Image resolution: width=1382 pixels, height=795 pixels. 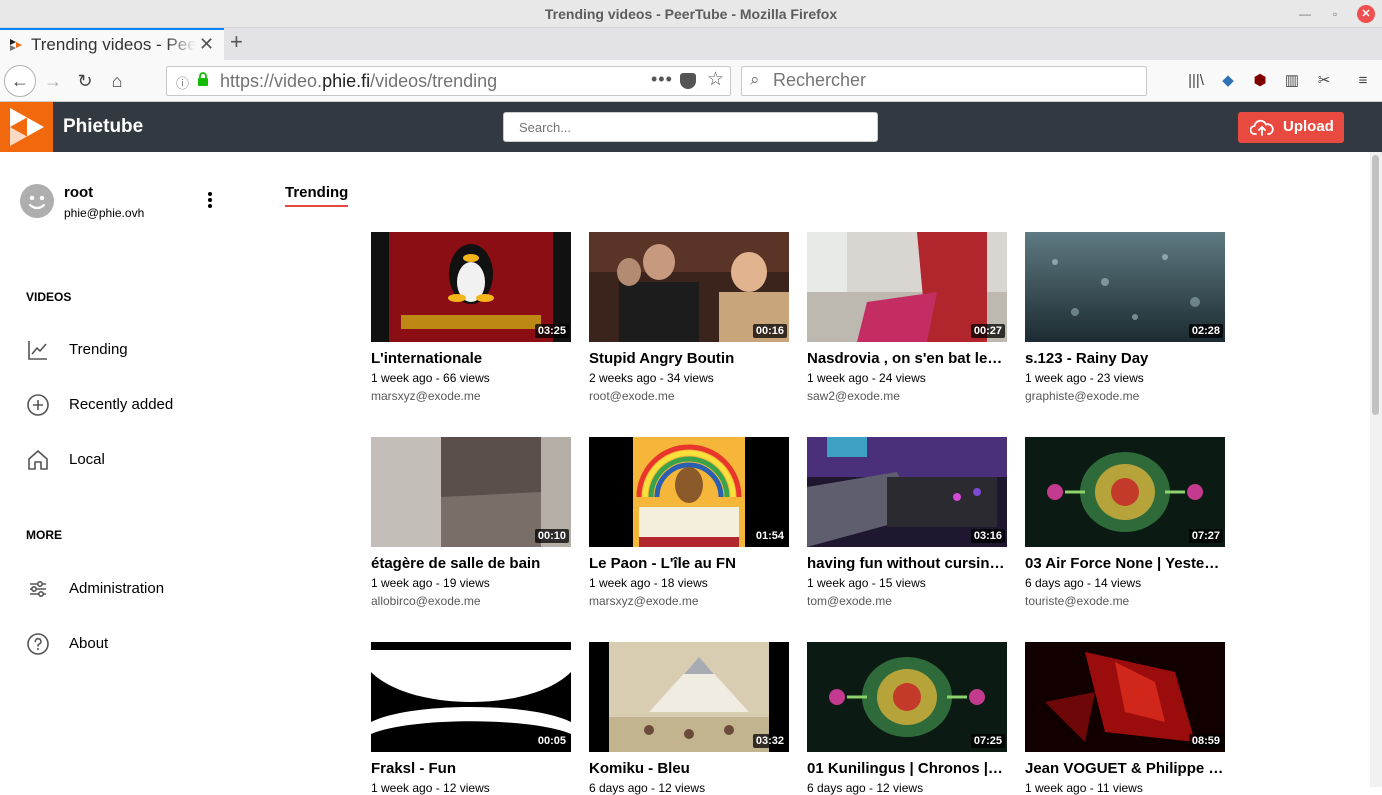 I want to click on page-actions-icon: •••, so click(x=662, y=79).